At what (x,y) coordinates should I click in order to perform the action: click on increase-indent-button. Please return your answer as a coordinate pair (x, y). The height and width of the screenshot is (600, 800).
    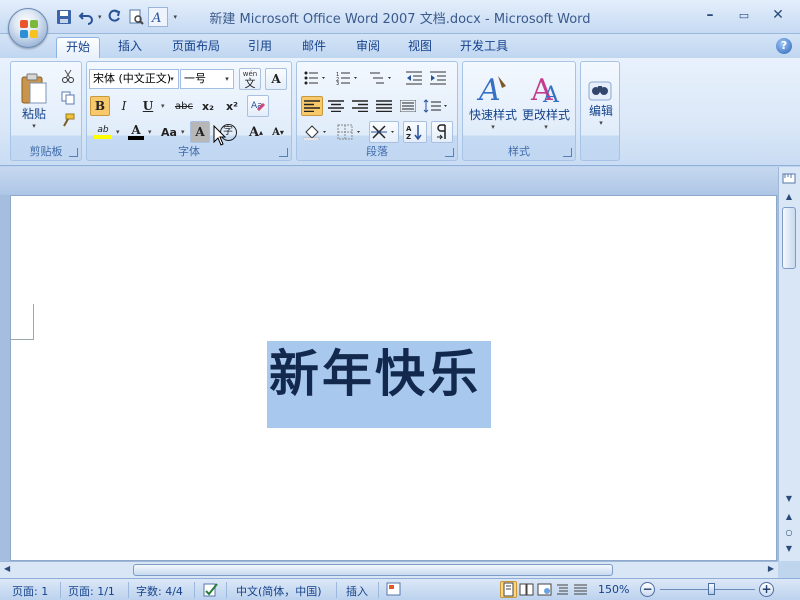
    Looking at the image, I should click on (438, 78).